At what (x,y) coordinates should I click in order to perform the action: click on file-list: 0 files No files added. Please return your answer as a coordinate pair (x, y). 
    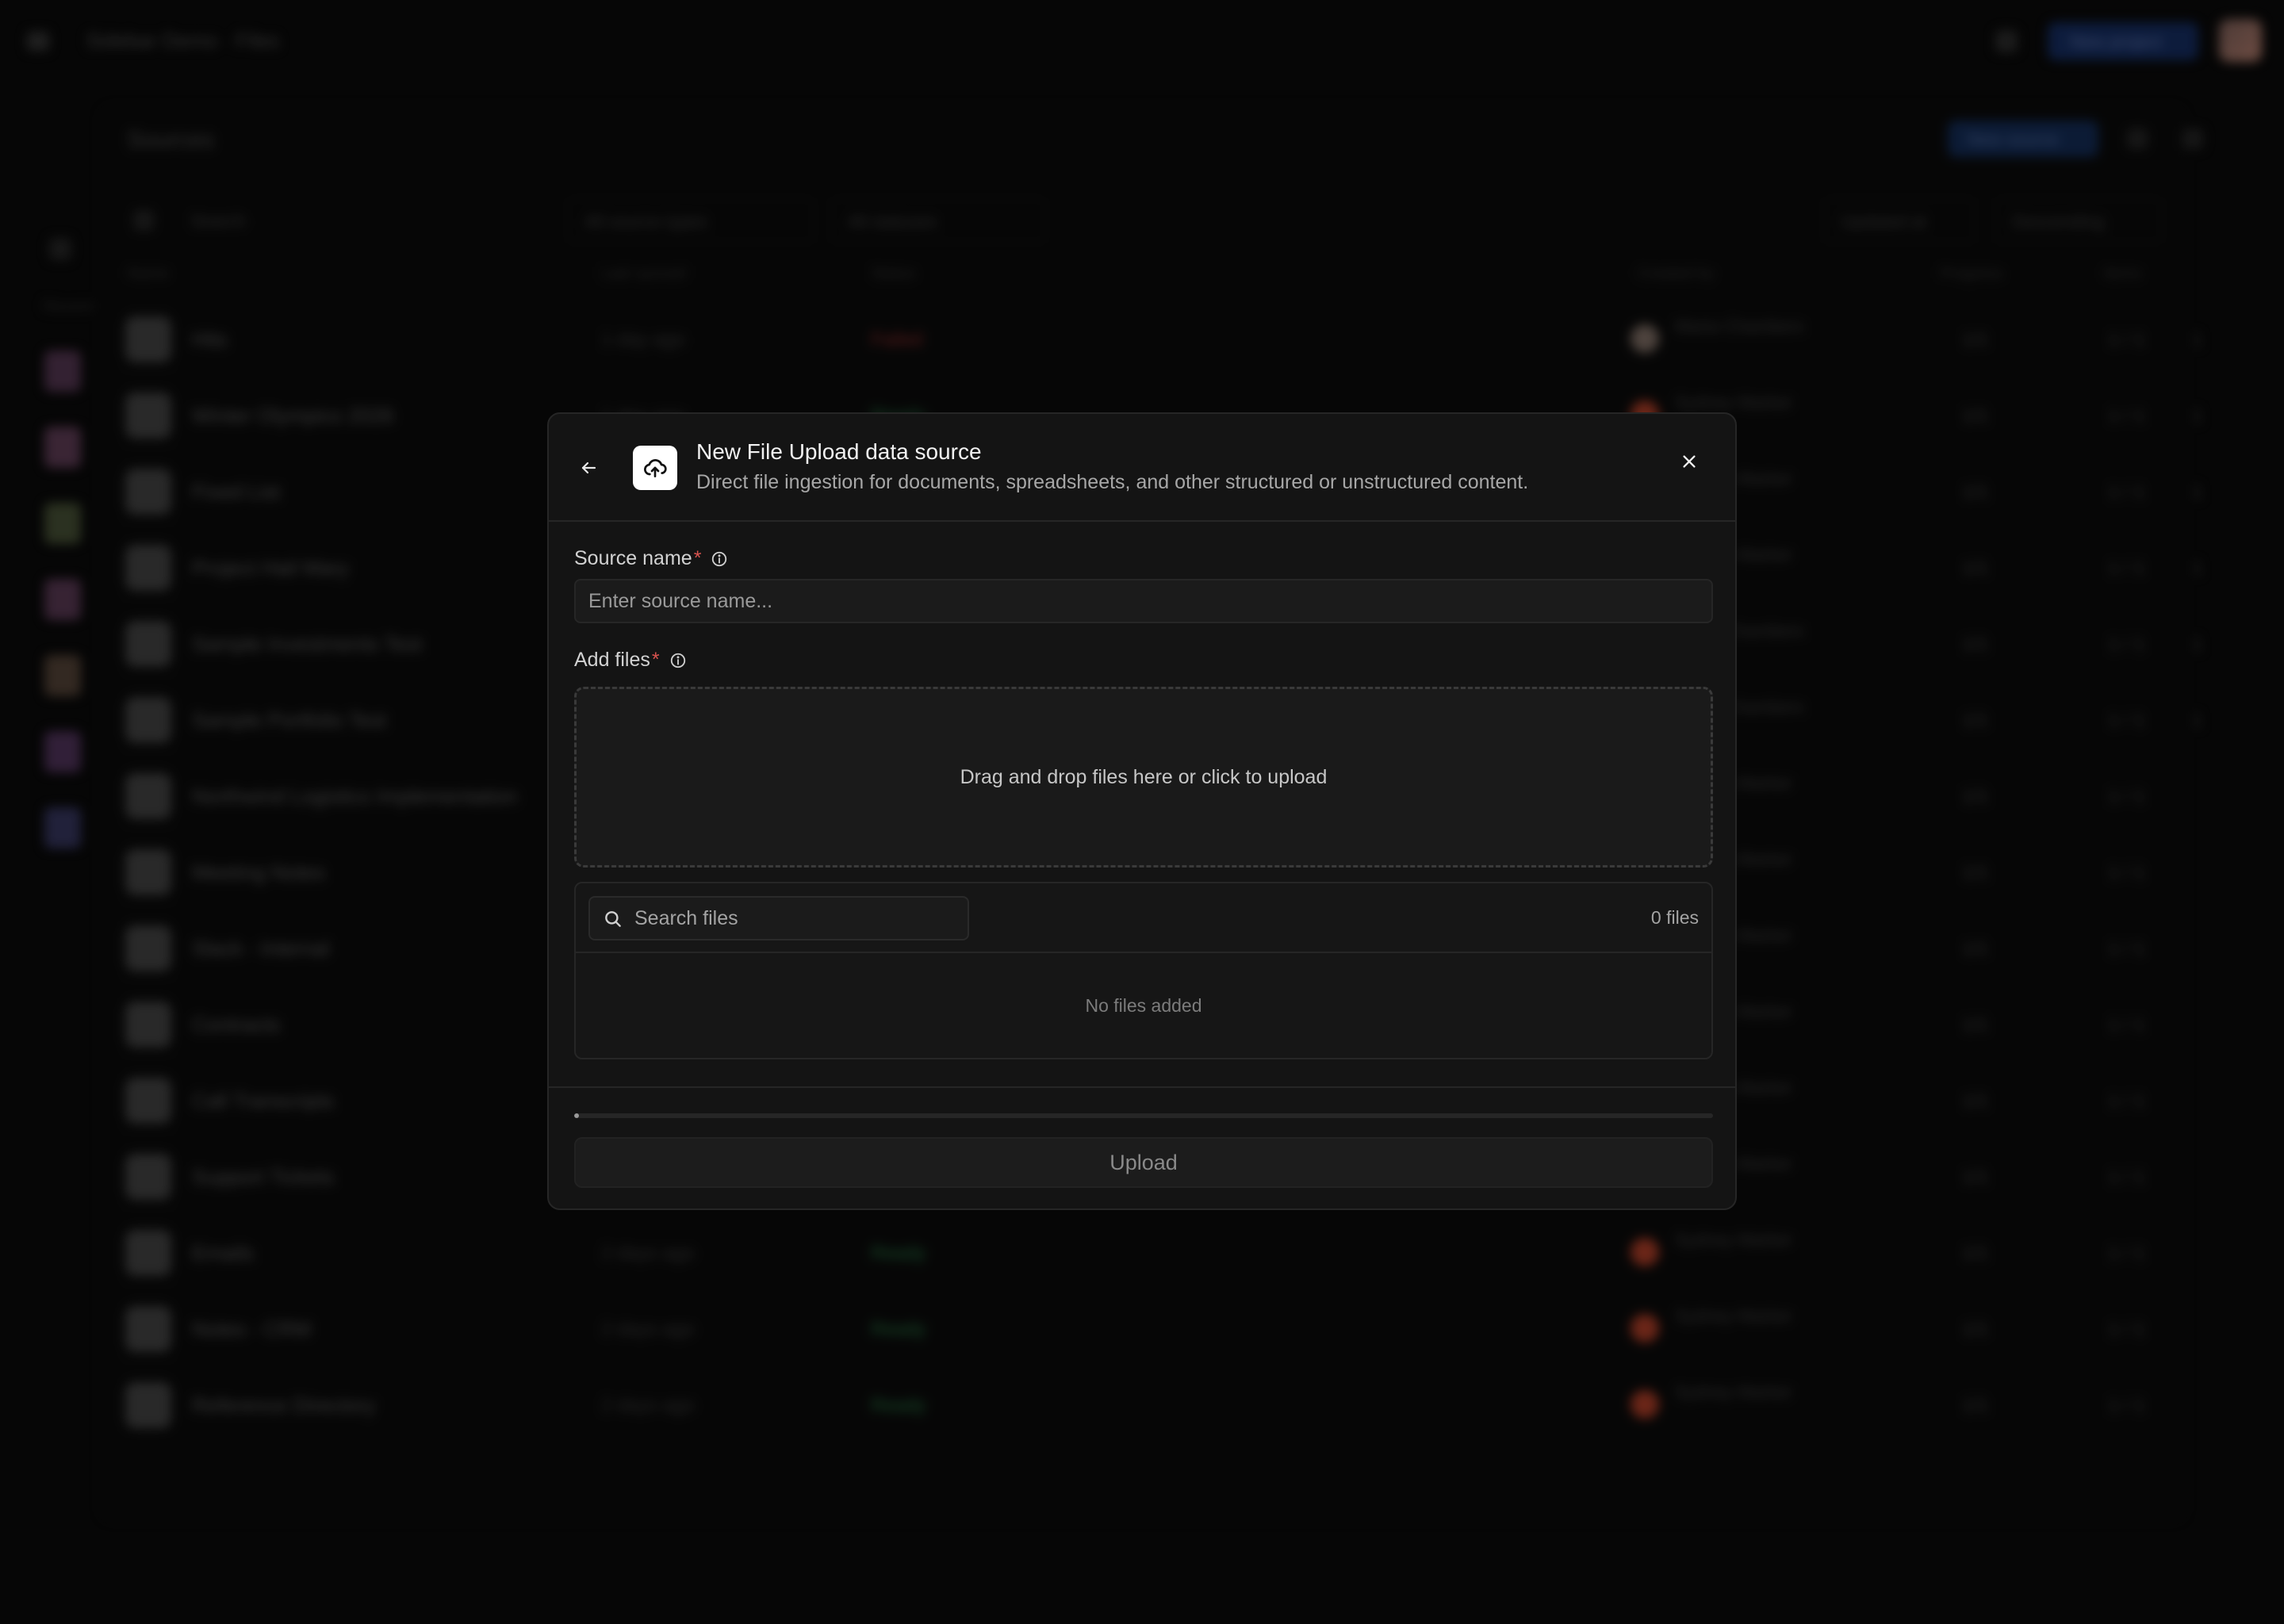
    Looking at the image, I should click on (1143, 970).